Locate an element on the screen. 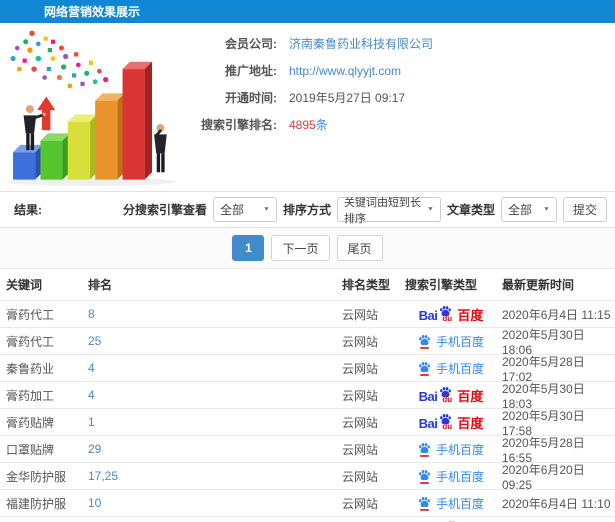  baidu-du-text: du is located at coordinates (447, 399).